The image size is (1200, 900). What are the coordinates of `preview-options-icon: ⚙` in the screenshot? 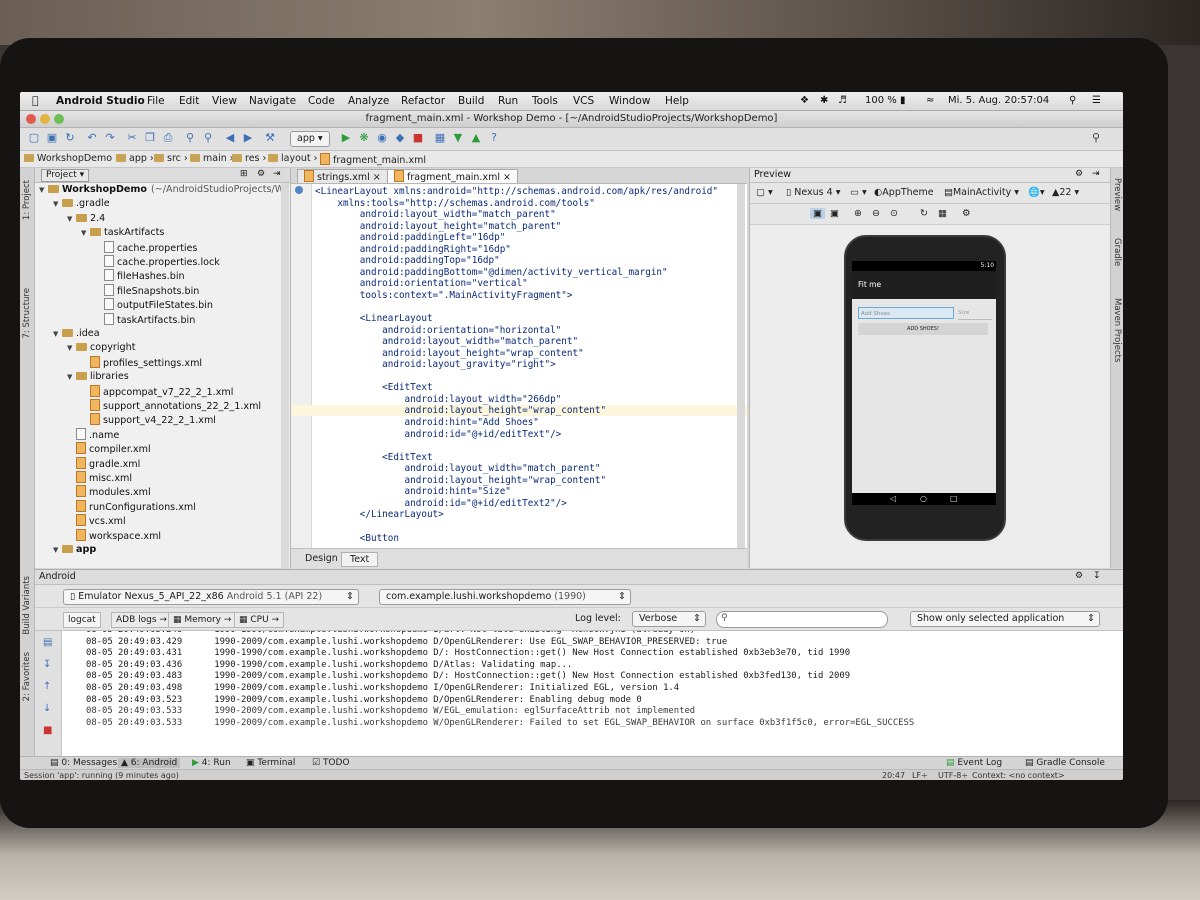 It's located at (966, 213).